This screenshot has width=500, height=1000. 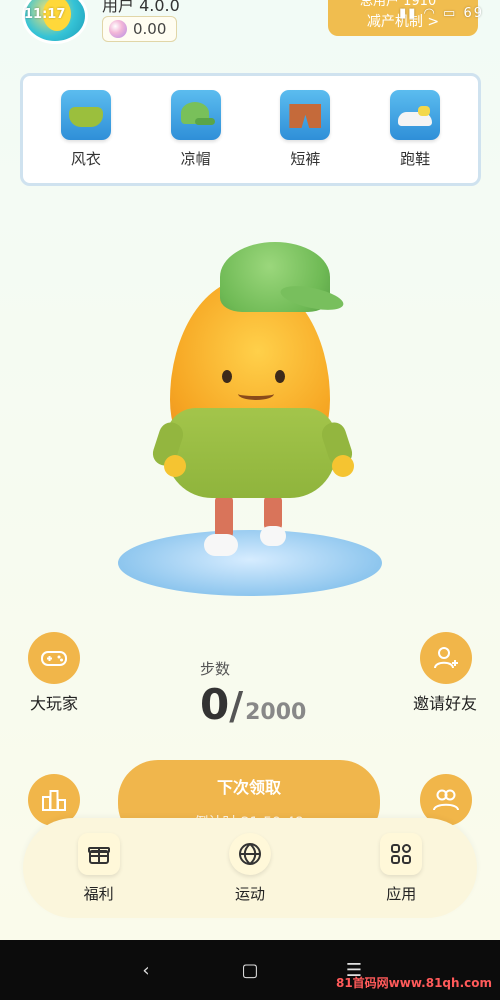 What do you see at coordinates (249, 853) in the screenshot?
I see `basketball-icon` at bounding box center [249, 853].